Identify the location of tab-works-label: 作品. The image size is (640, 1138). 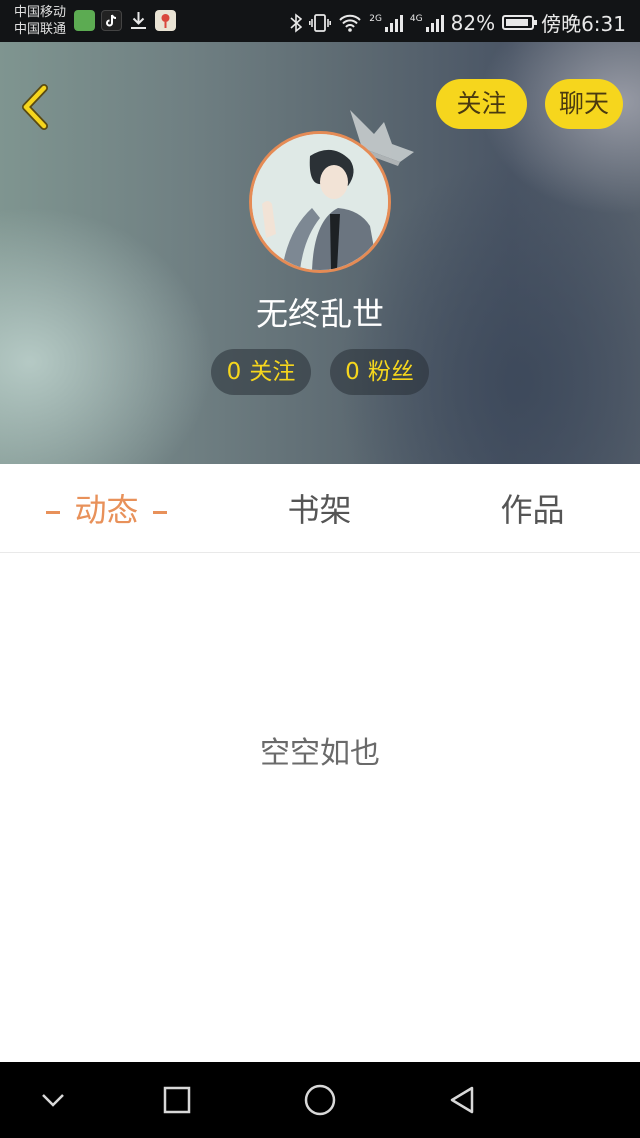
(532, 510).